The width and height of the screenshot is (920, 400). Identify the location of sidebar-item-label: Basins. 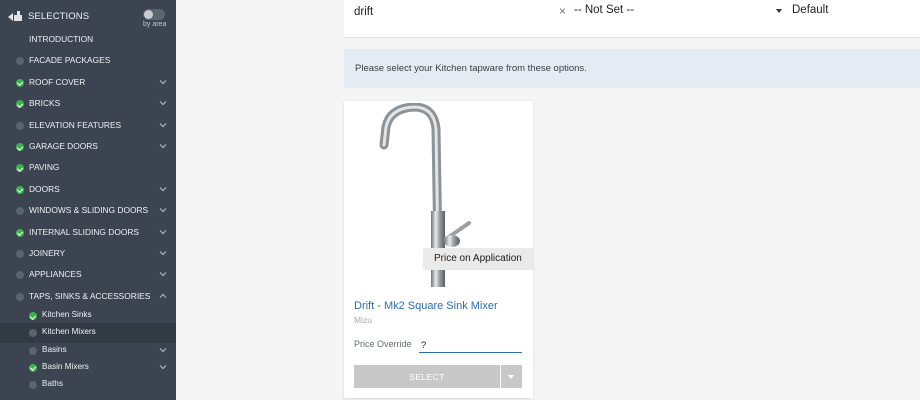
(54, 349).